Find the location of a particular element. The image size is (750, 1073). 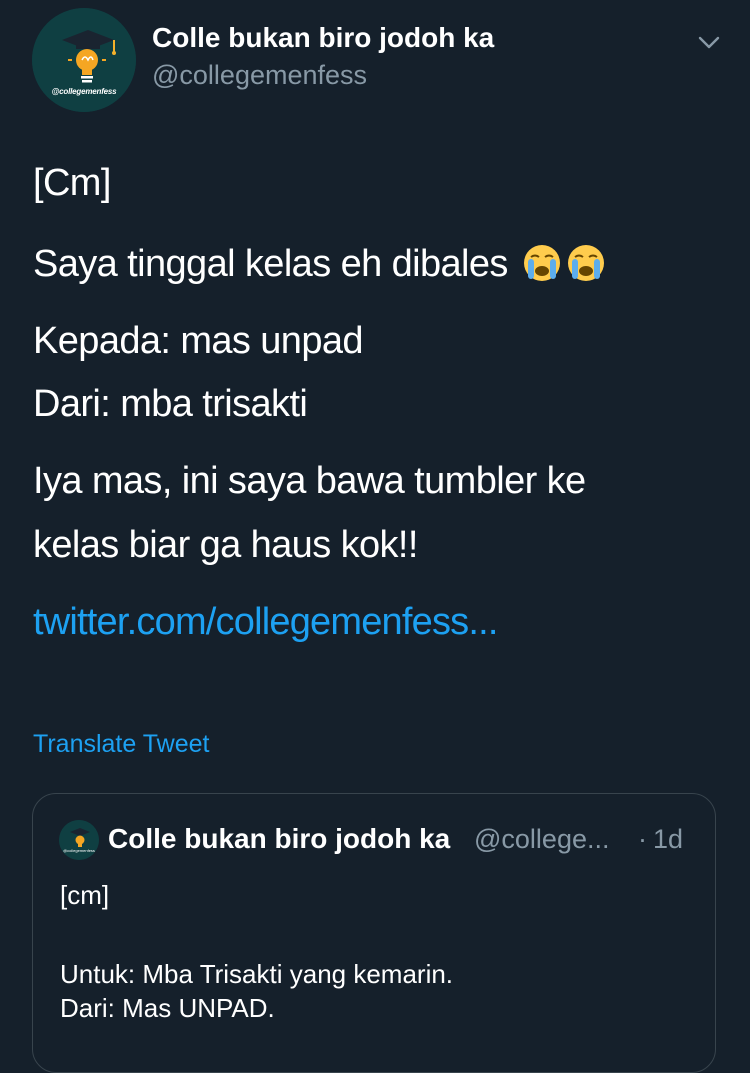

display-name: Colle bukan biro jodoh ka is located at coordinates (323, 38).